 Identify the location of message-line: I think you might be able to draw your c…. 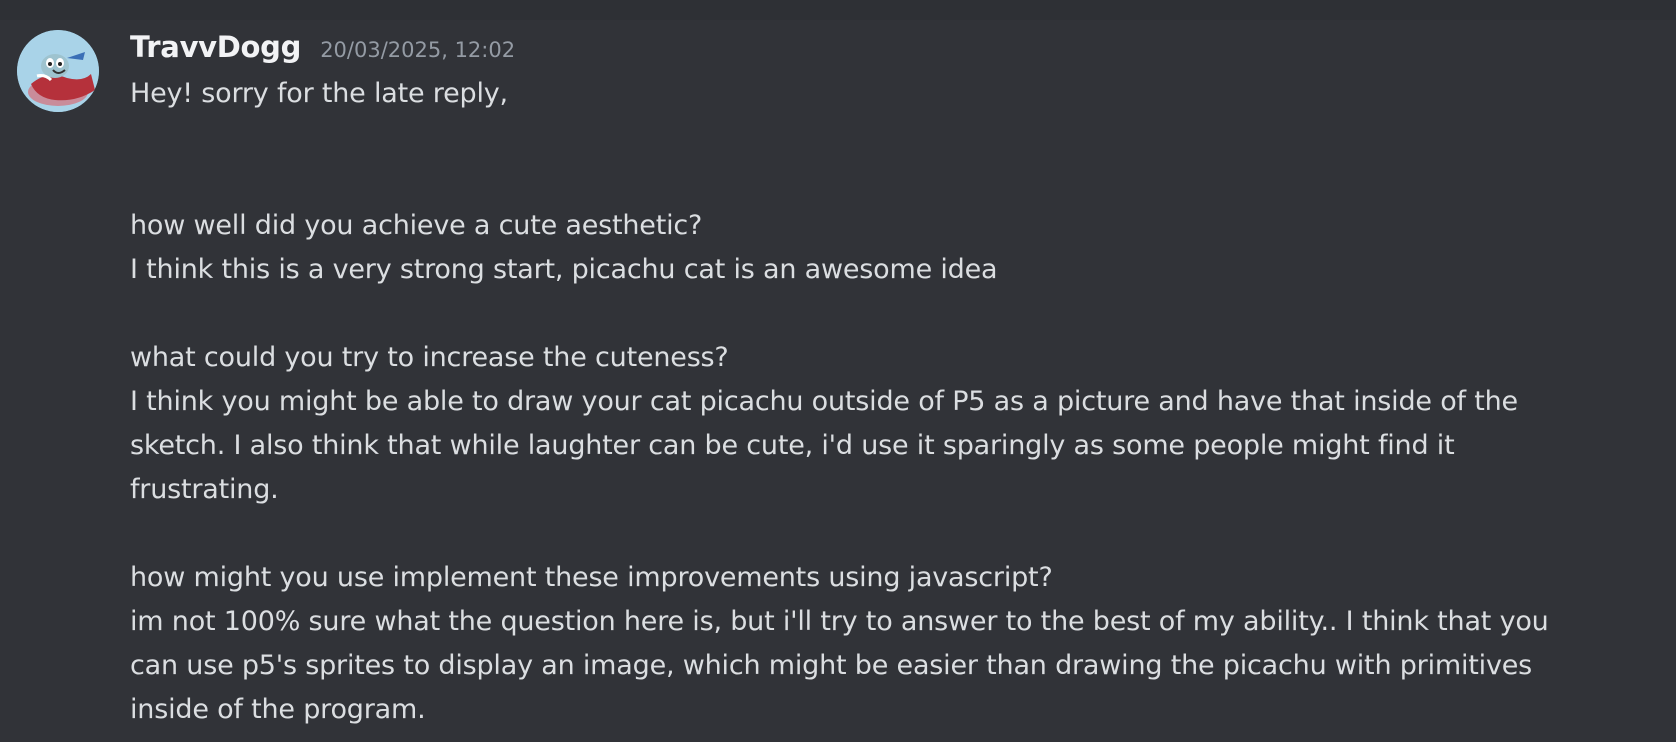
(824, 401).